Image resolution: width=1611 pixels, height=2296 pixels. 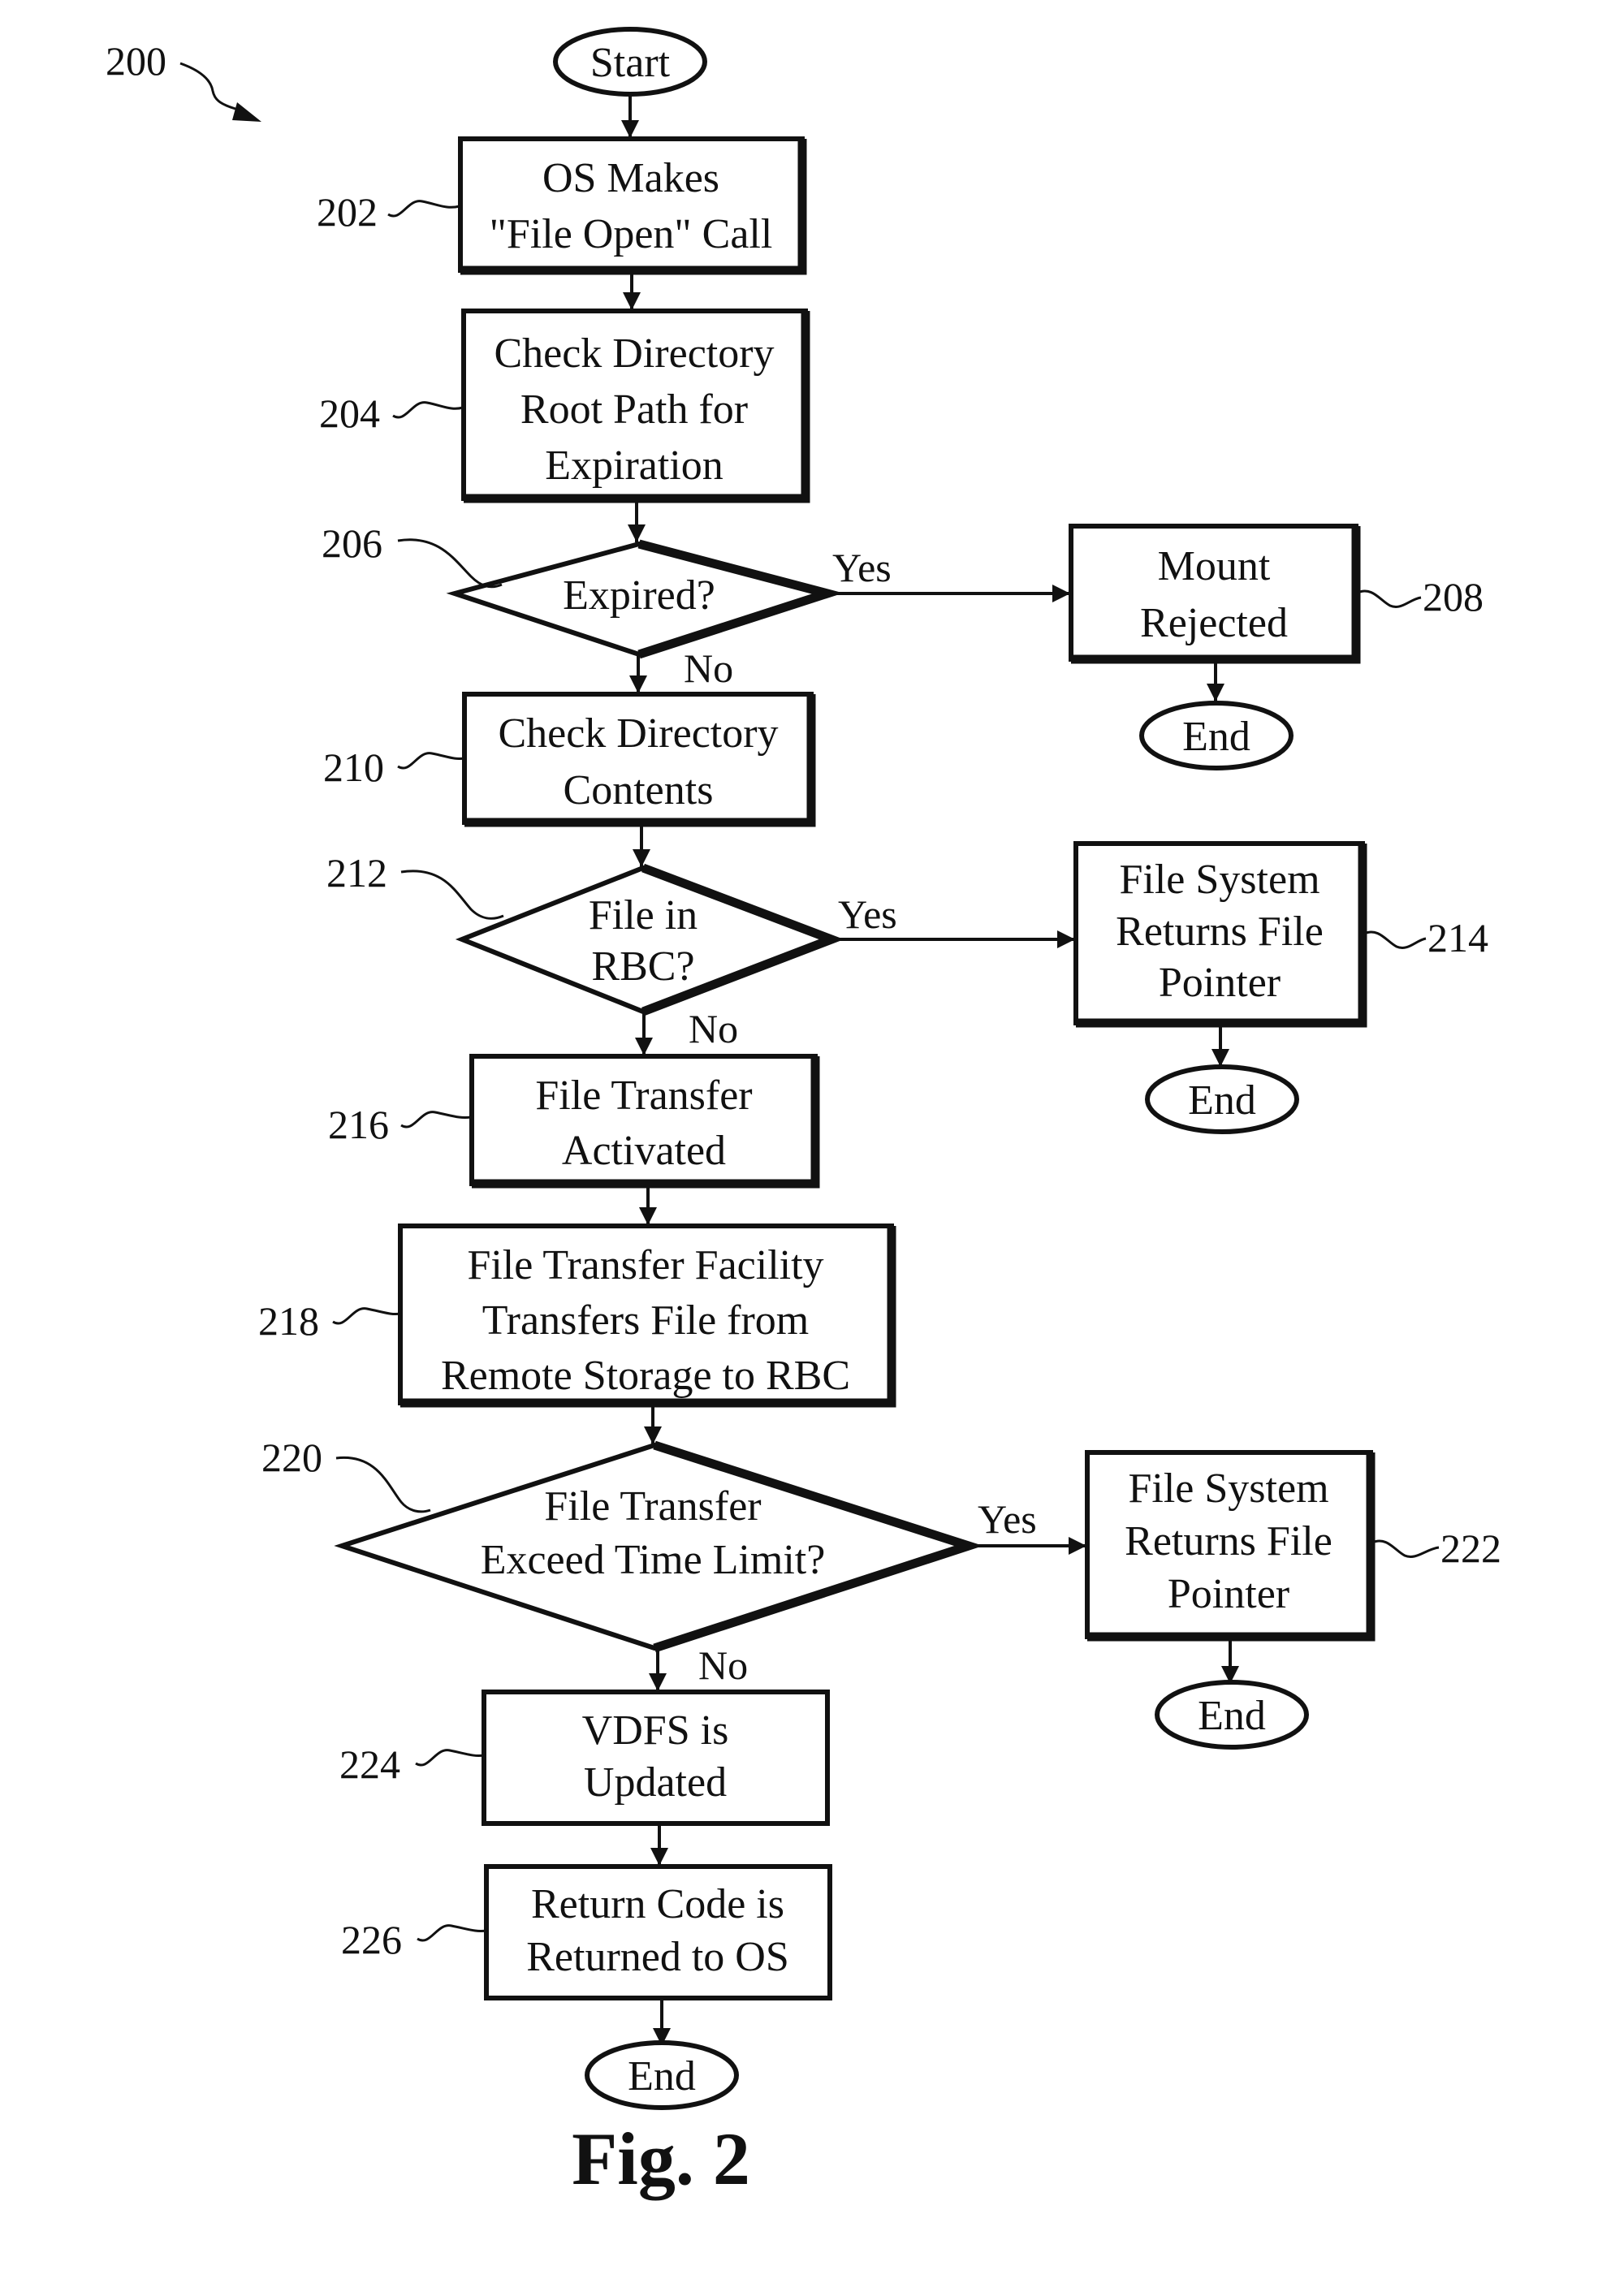 What do you see at coordinates (1390, 598) in the screenshot?
I see `node-208-leader` at bounding box center [1390, 598].